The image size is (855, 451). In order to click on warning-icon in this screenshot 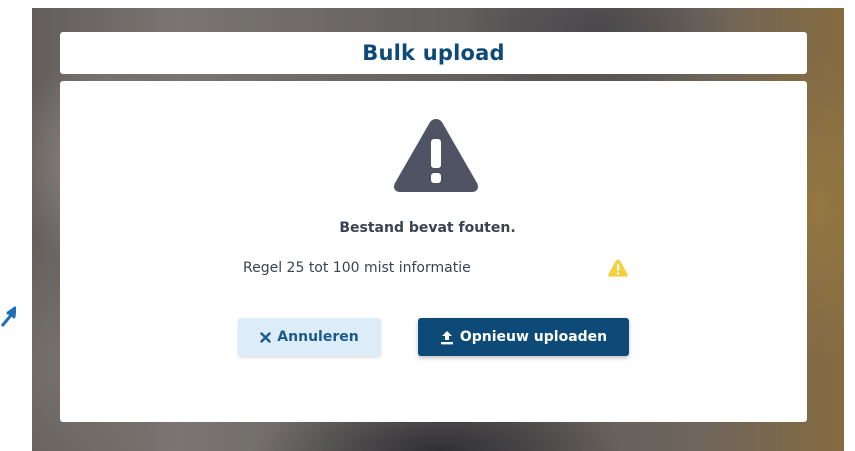, I will do `click(618, 268)`.